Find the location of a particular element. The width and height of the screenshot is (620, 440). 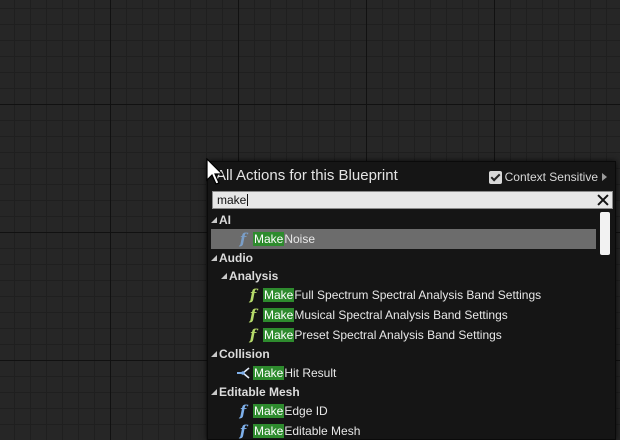

category-label: Analysis is located at coordinates (254, 276).